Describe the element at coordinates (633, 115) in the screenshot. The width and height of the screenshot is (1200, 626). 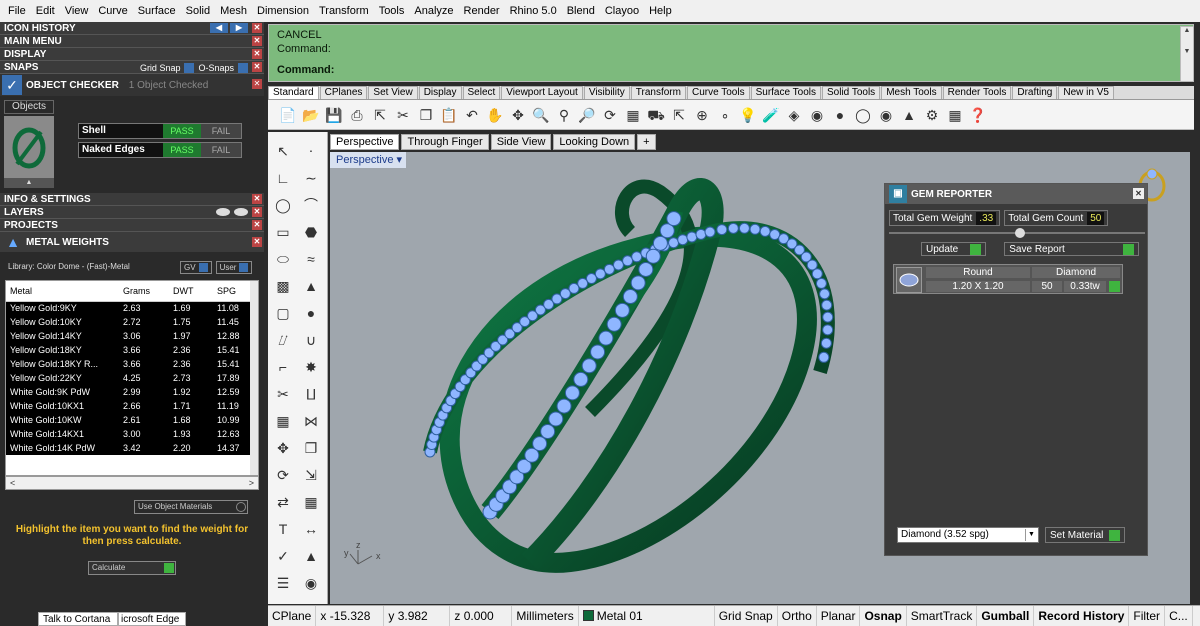
I see `viewports-icon: ▦` at that location.